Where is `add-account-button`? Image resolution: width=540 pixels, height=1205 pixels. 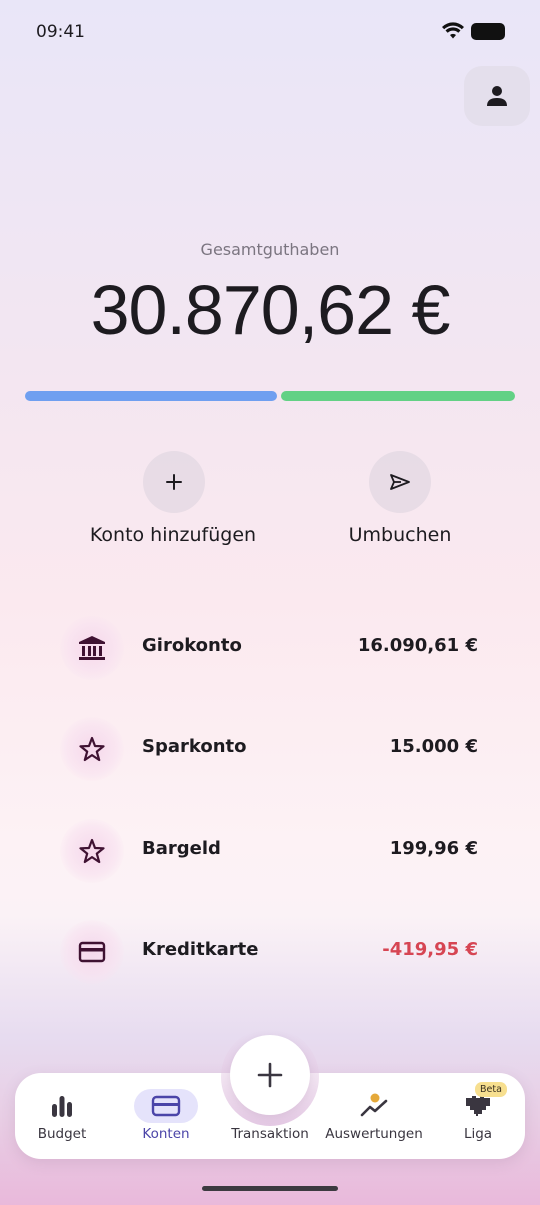
add-account-button is located at coordinates (174, 482).